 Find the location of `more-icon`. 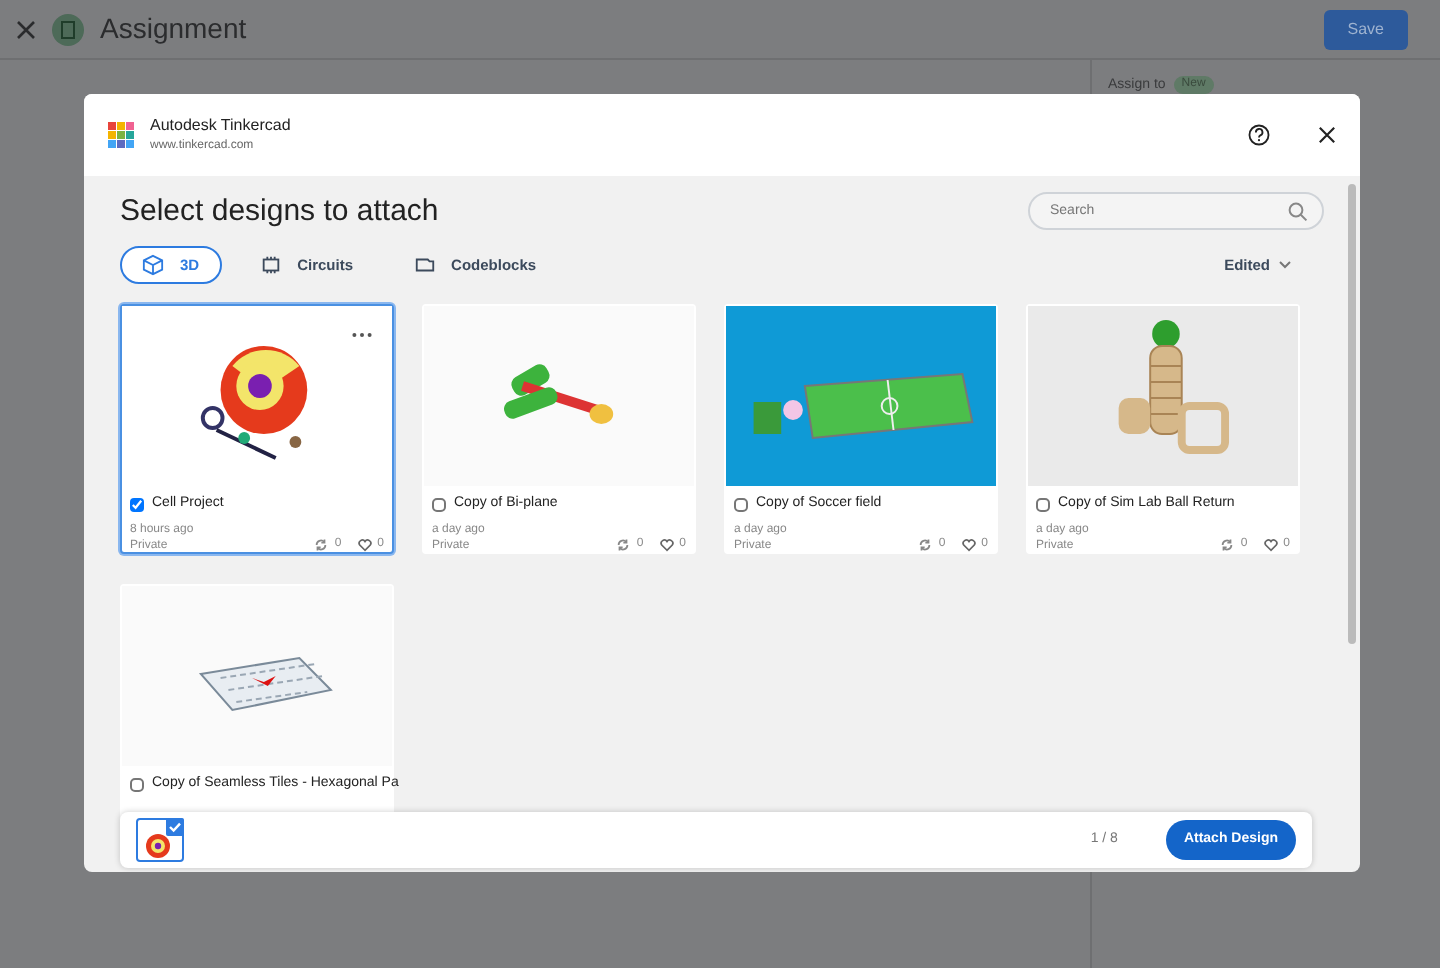

more-icon is located at coordinates (362, 334).